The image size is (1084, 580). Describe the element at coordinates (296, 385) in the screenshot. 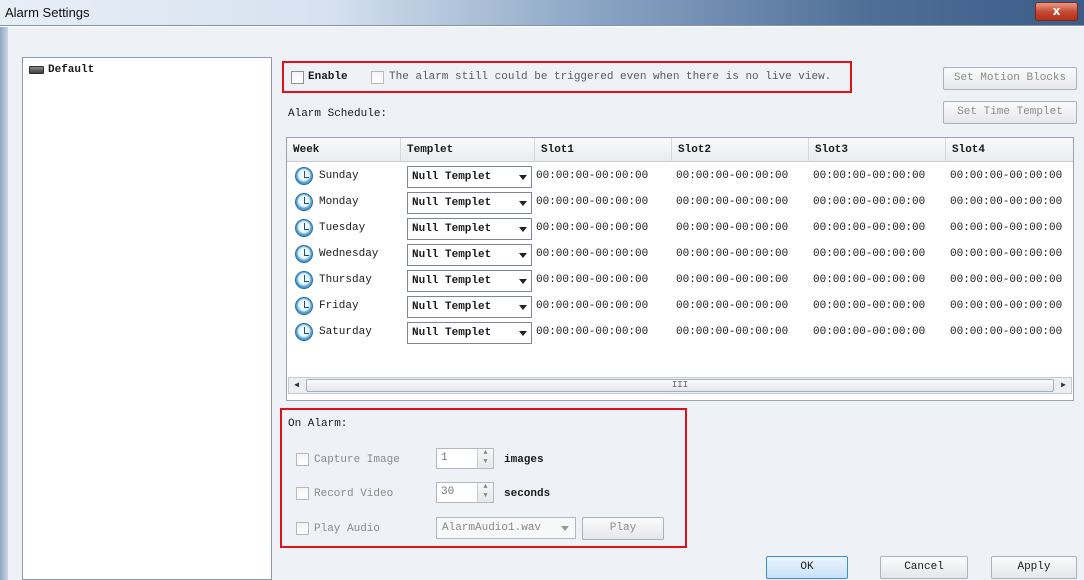

I see `scroll-left-icon: ◀` at that location.